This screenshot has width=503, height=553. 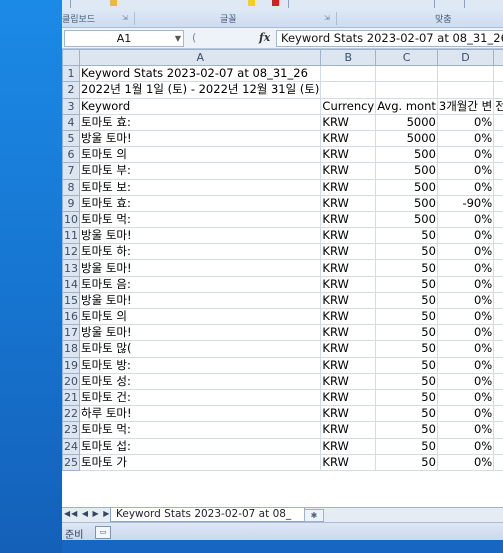 I want to click on cell-d22: 0%, so click(x=465, y=414).